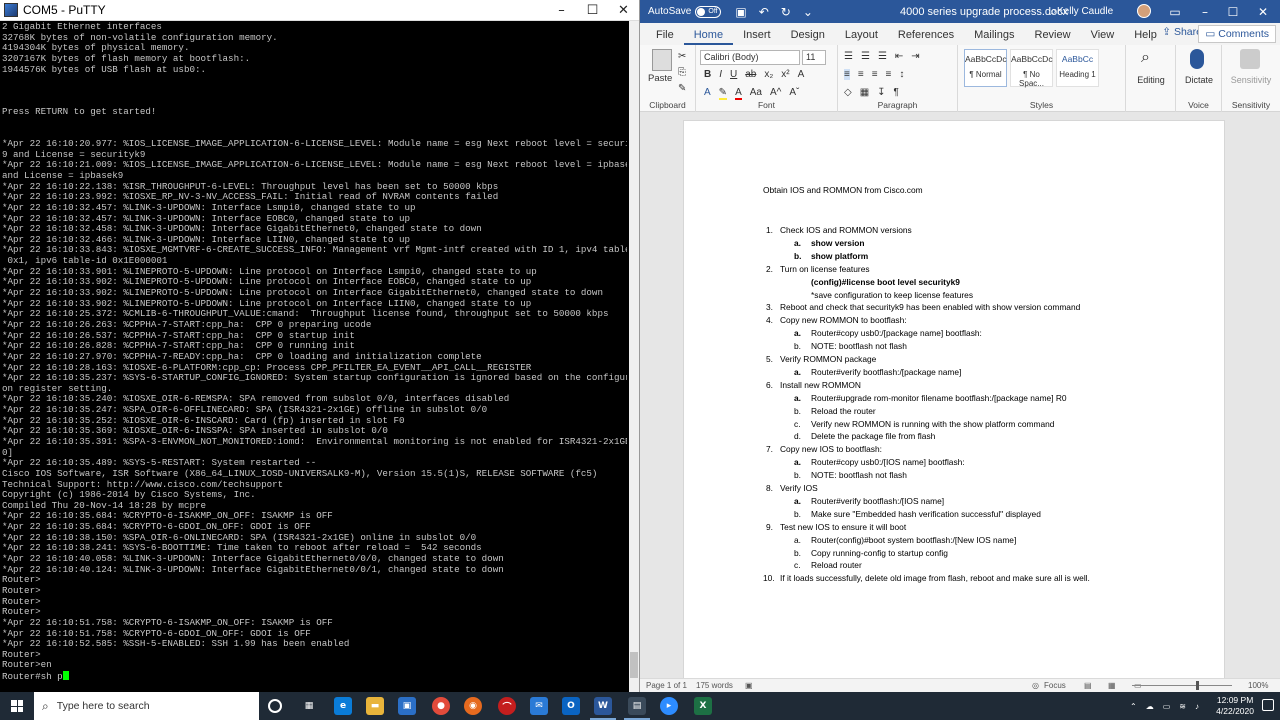  What do you see at coordinates (1035, 685) in the screenshot?
I see `focus-icon: ◎` at bounding box center [1035, 685].